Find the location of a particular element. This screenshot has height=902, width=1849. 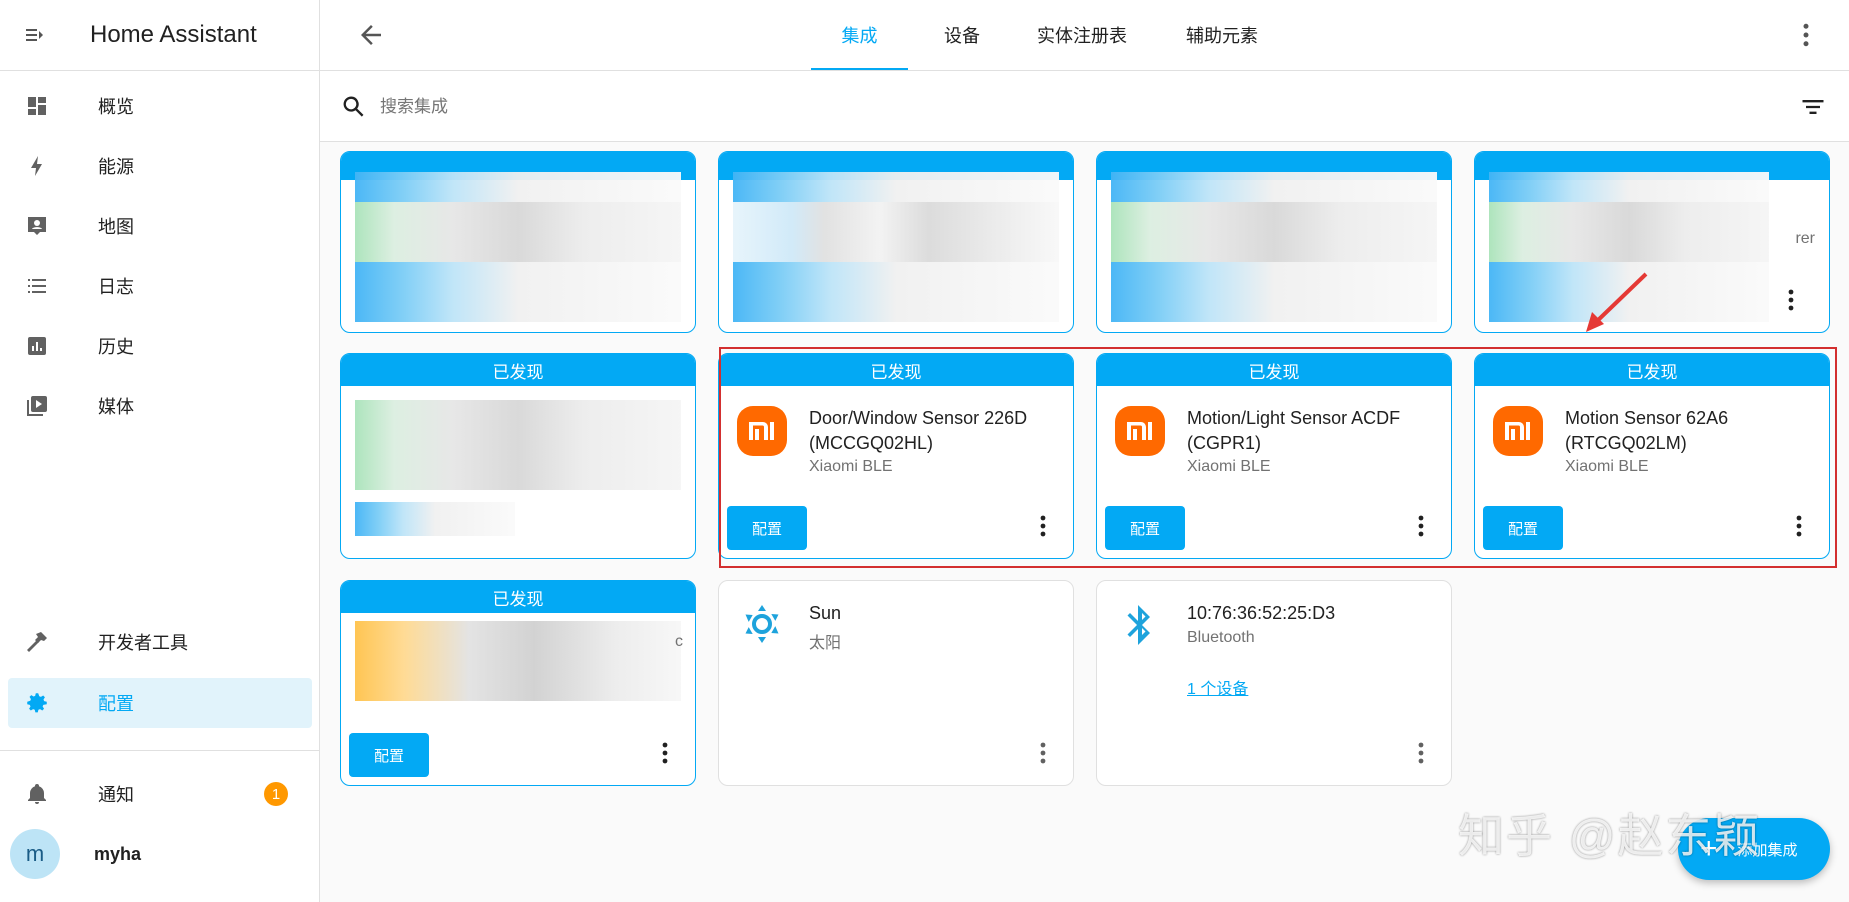

sidebar-item-notifications: 通知 1 is located at coordinates (160, 794).